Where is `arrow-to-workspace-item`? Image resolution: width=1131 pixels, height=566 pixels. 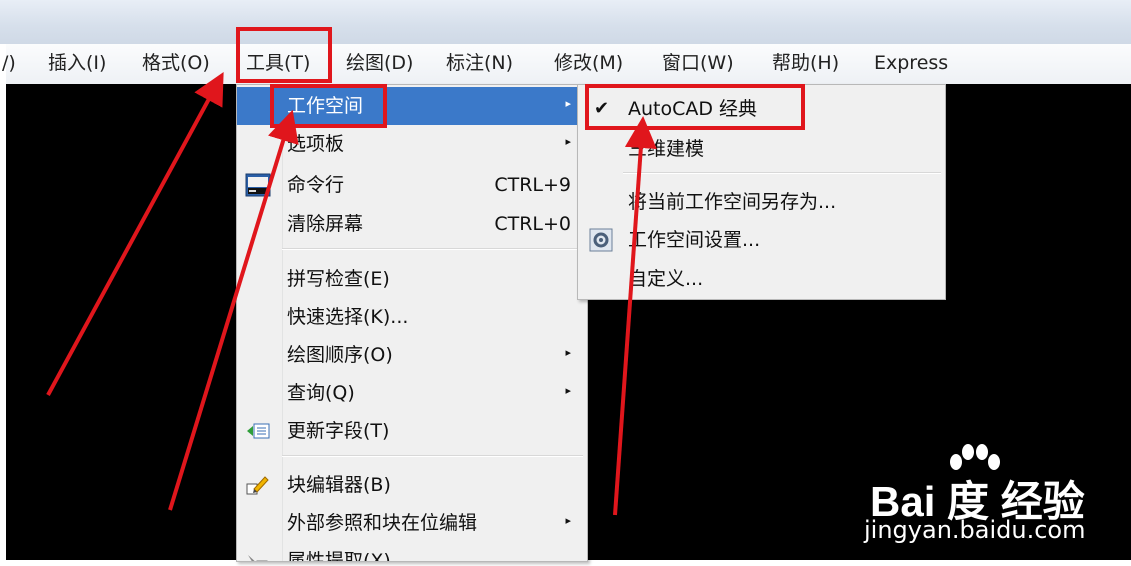 arrow-to-workspace-item is located at coordinates (233, 310).